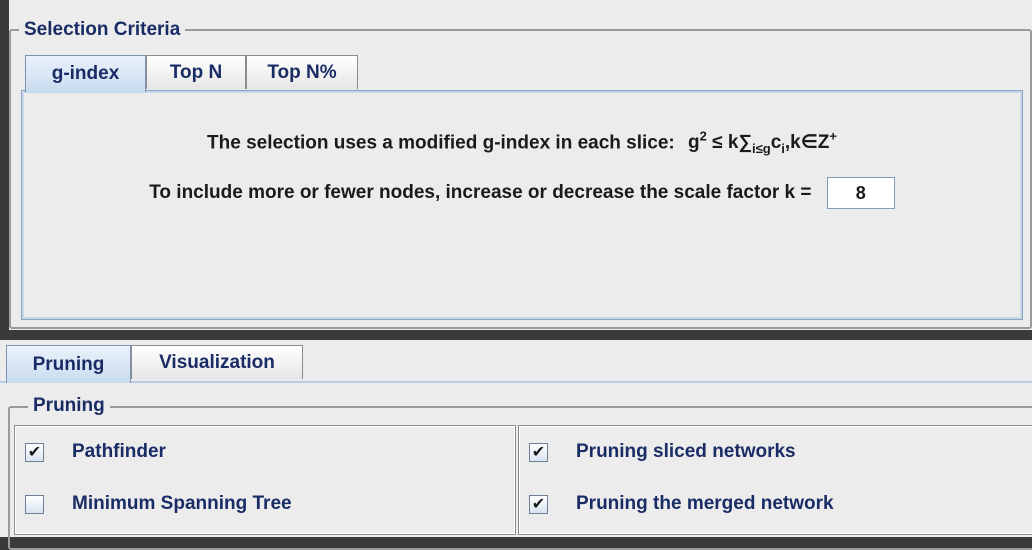 This screenshot has height=550, width=1032. What do you see at coordinates (265, 480) in the screenshot?
I see `pruning-left-options: ✔ Pathfinder Minimum Spanning Tree` at bounding box center [265, 480].